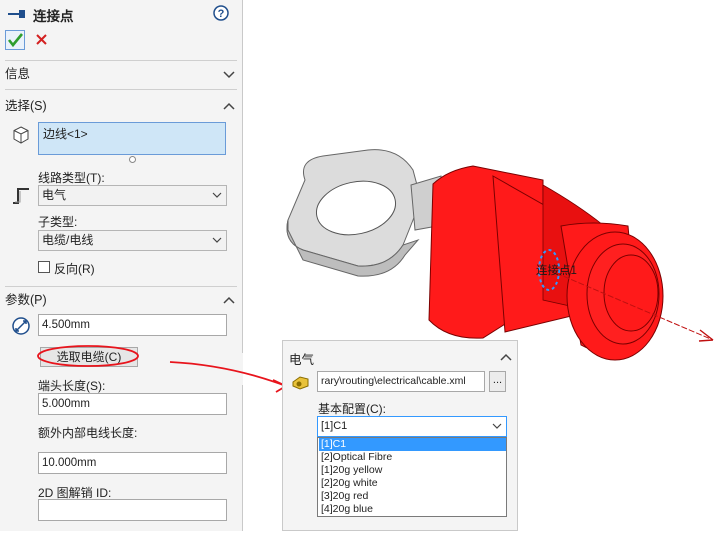 This screenshot has height=534, width=720. What do you see at coordinates (18, 74) in the screenshot?
I see `section-info-label: 信息` at bounding box center [18, 74].